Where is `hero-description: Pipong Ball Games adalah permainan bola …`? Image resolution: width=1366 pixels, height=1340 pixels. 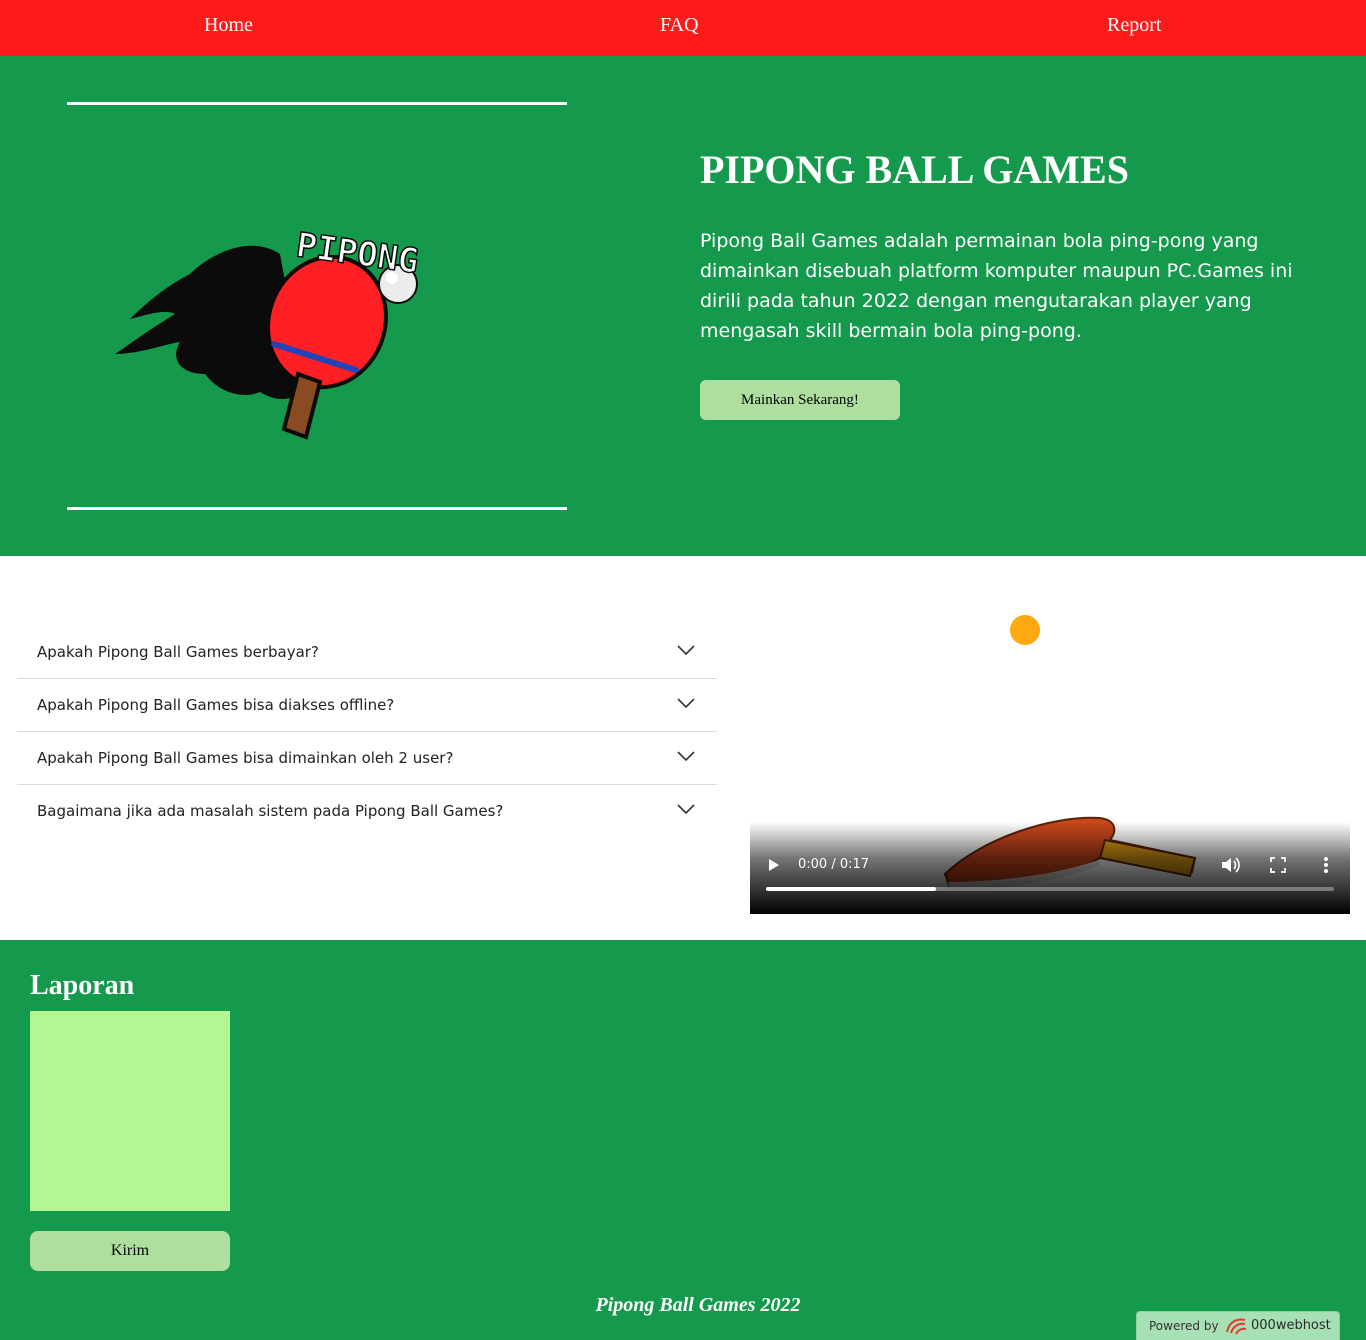 hero-description: Pipong Ball Games adalah permainan bola … is located at coordinates (996, 286).